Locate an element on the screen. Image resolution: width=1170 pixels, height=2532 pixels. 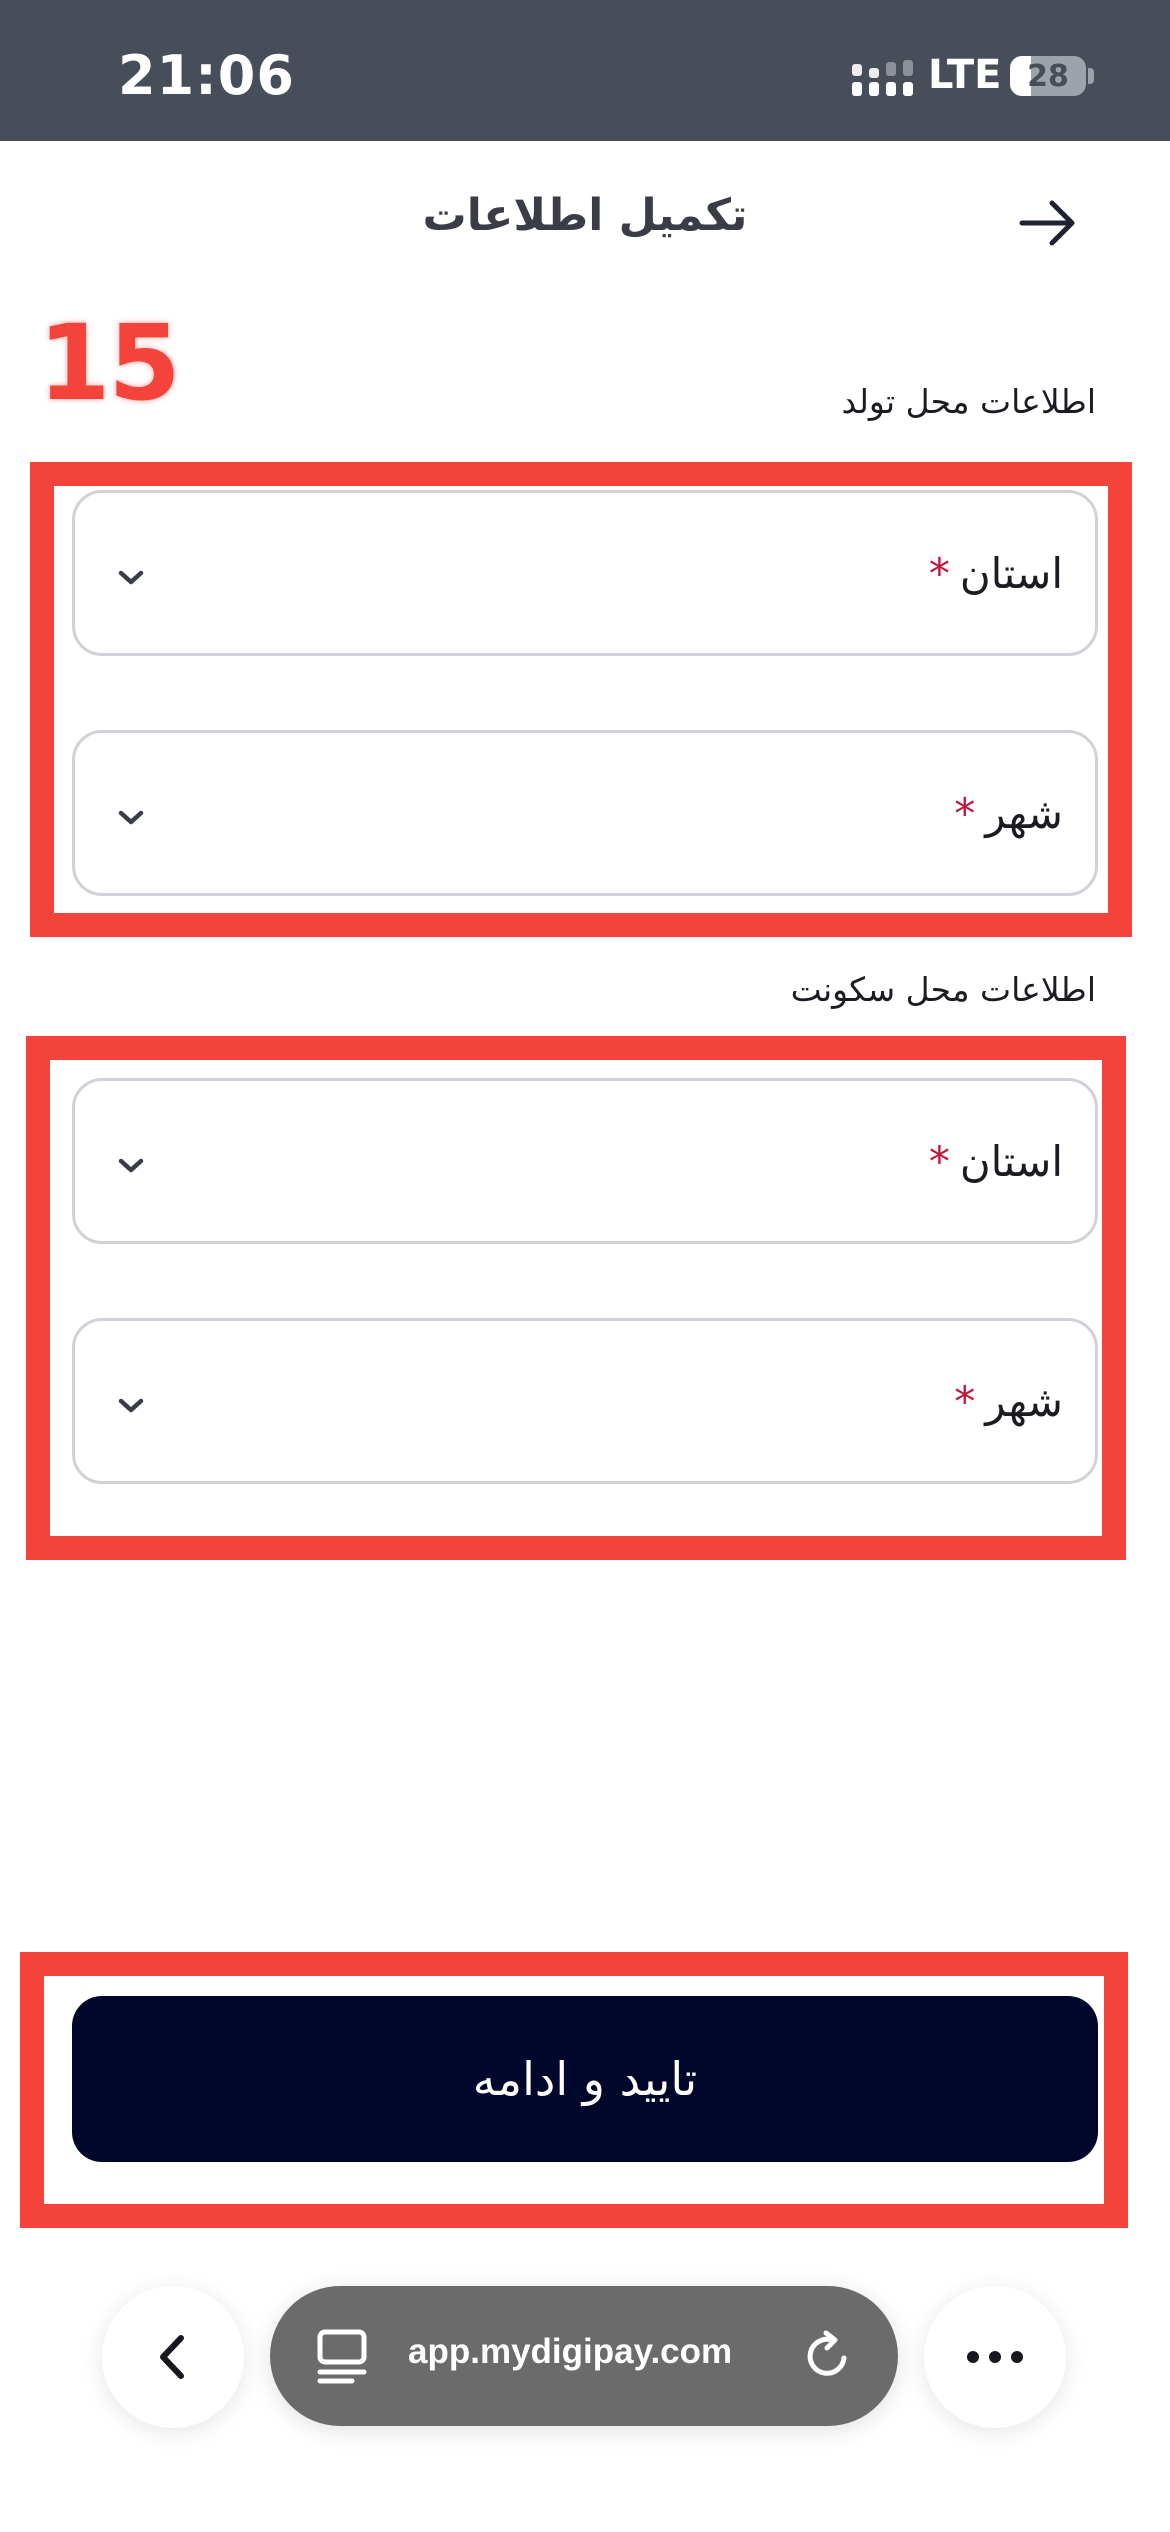
birth-province-label: استان* is located at coordinates (995, 573).